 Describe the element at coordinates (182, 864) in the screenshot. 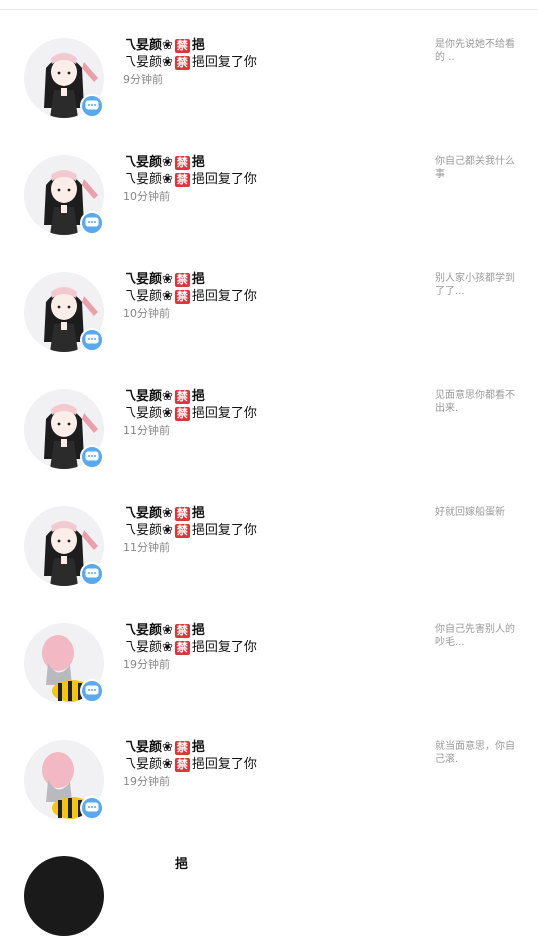

I see `partial-nickname: 挹` at that location.